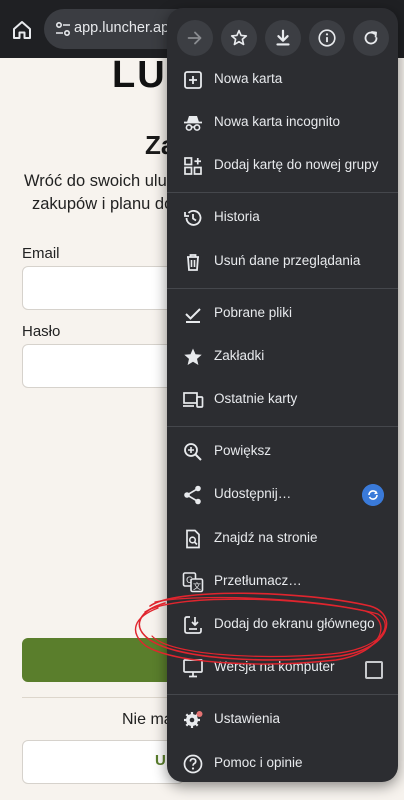 The width and height of the screenshot is (404, 800). What do you see at coordinates (193, 400) in the screenshot?
I see `devices-icon` at bounding box center [193, 400].